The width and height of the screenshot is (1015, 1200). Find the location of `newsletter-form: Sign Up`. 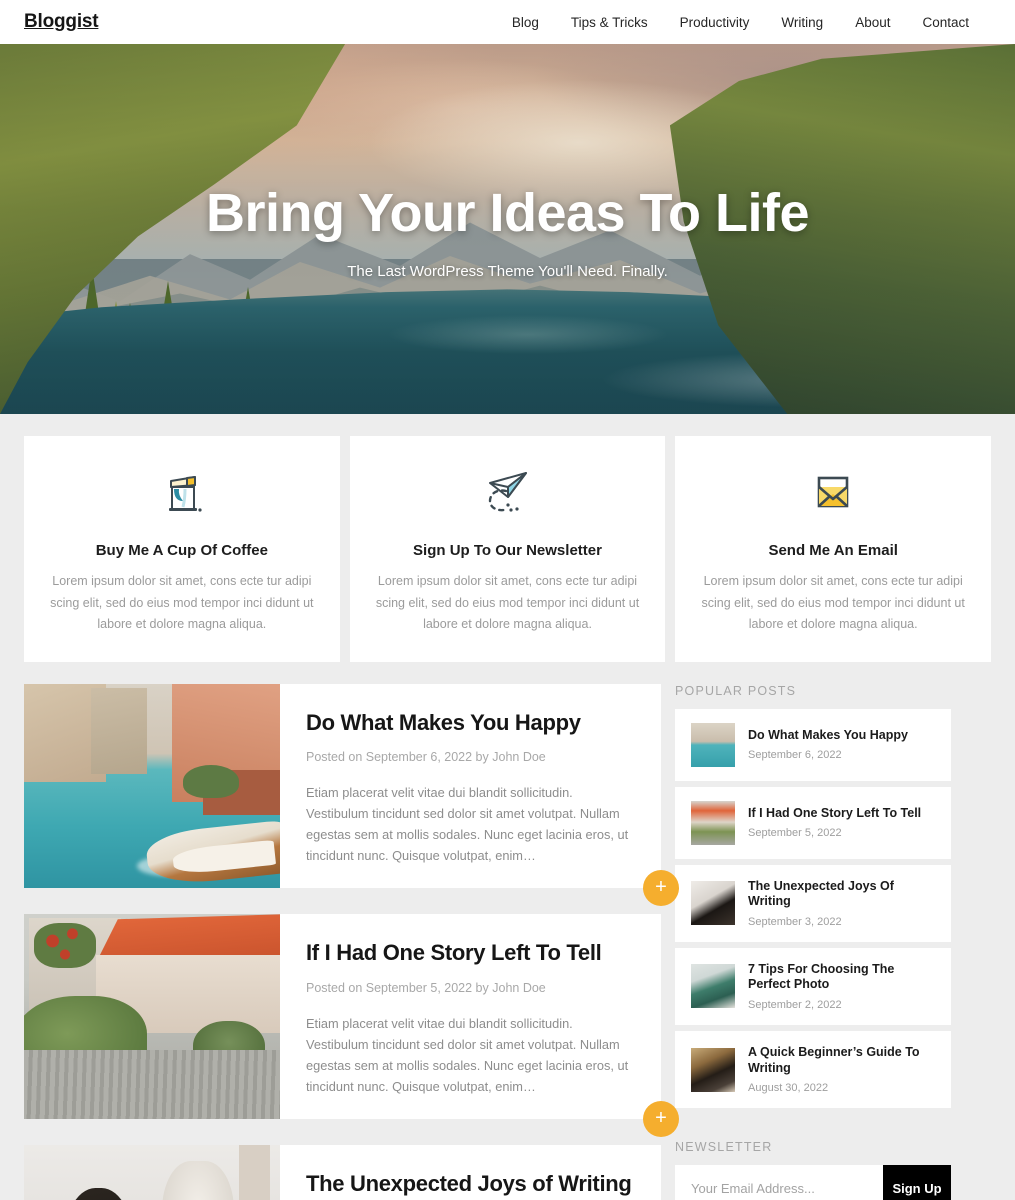

newsletter-form: Sign Up is located at coordinates (813, 1182).